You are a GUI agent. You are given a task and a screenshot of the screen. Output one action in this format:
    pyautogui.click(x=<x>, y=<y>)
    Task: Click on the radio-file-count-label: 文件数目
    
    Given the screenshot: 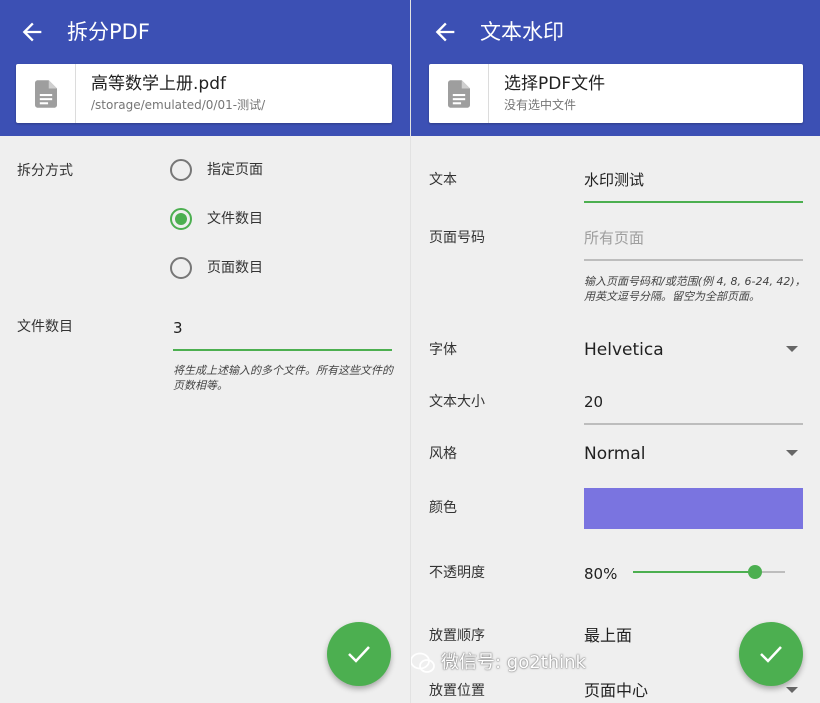 What is the action you would take?
    pyautogui.click(x=235, y=219)
    